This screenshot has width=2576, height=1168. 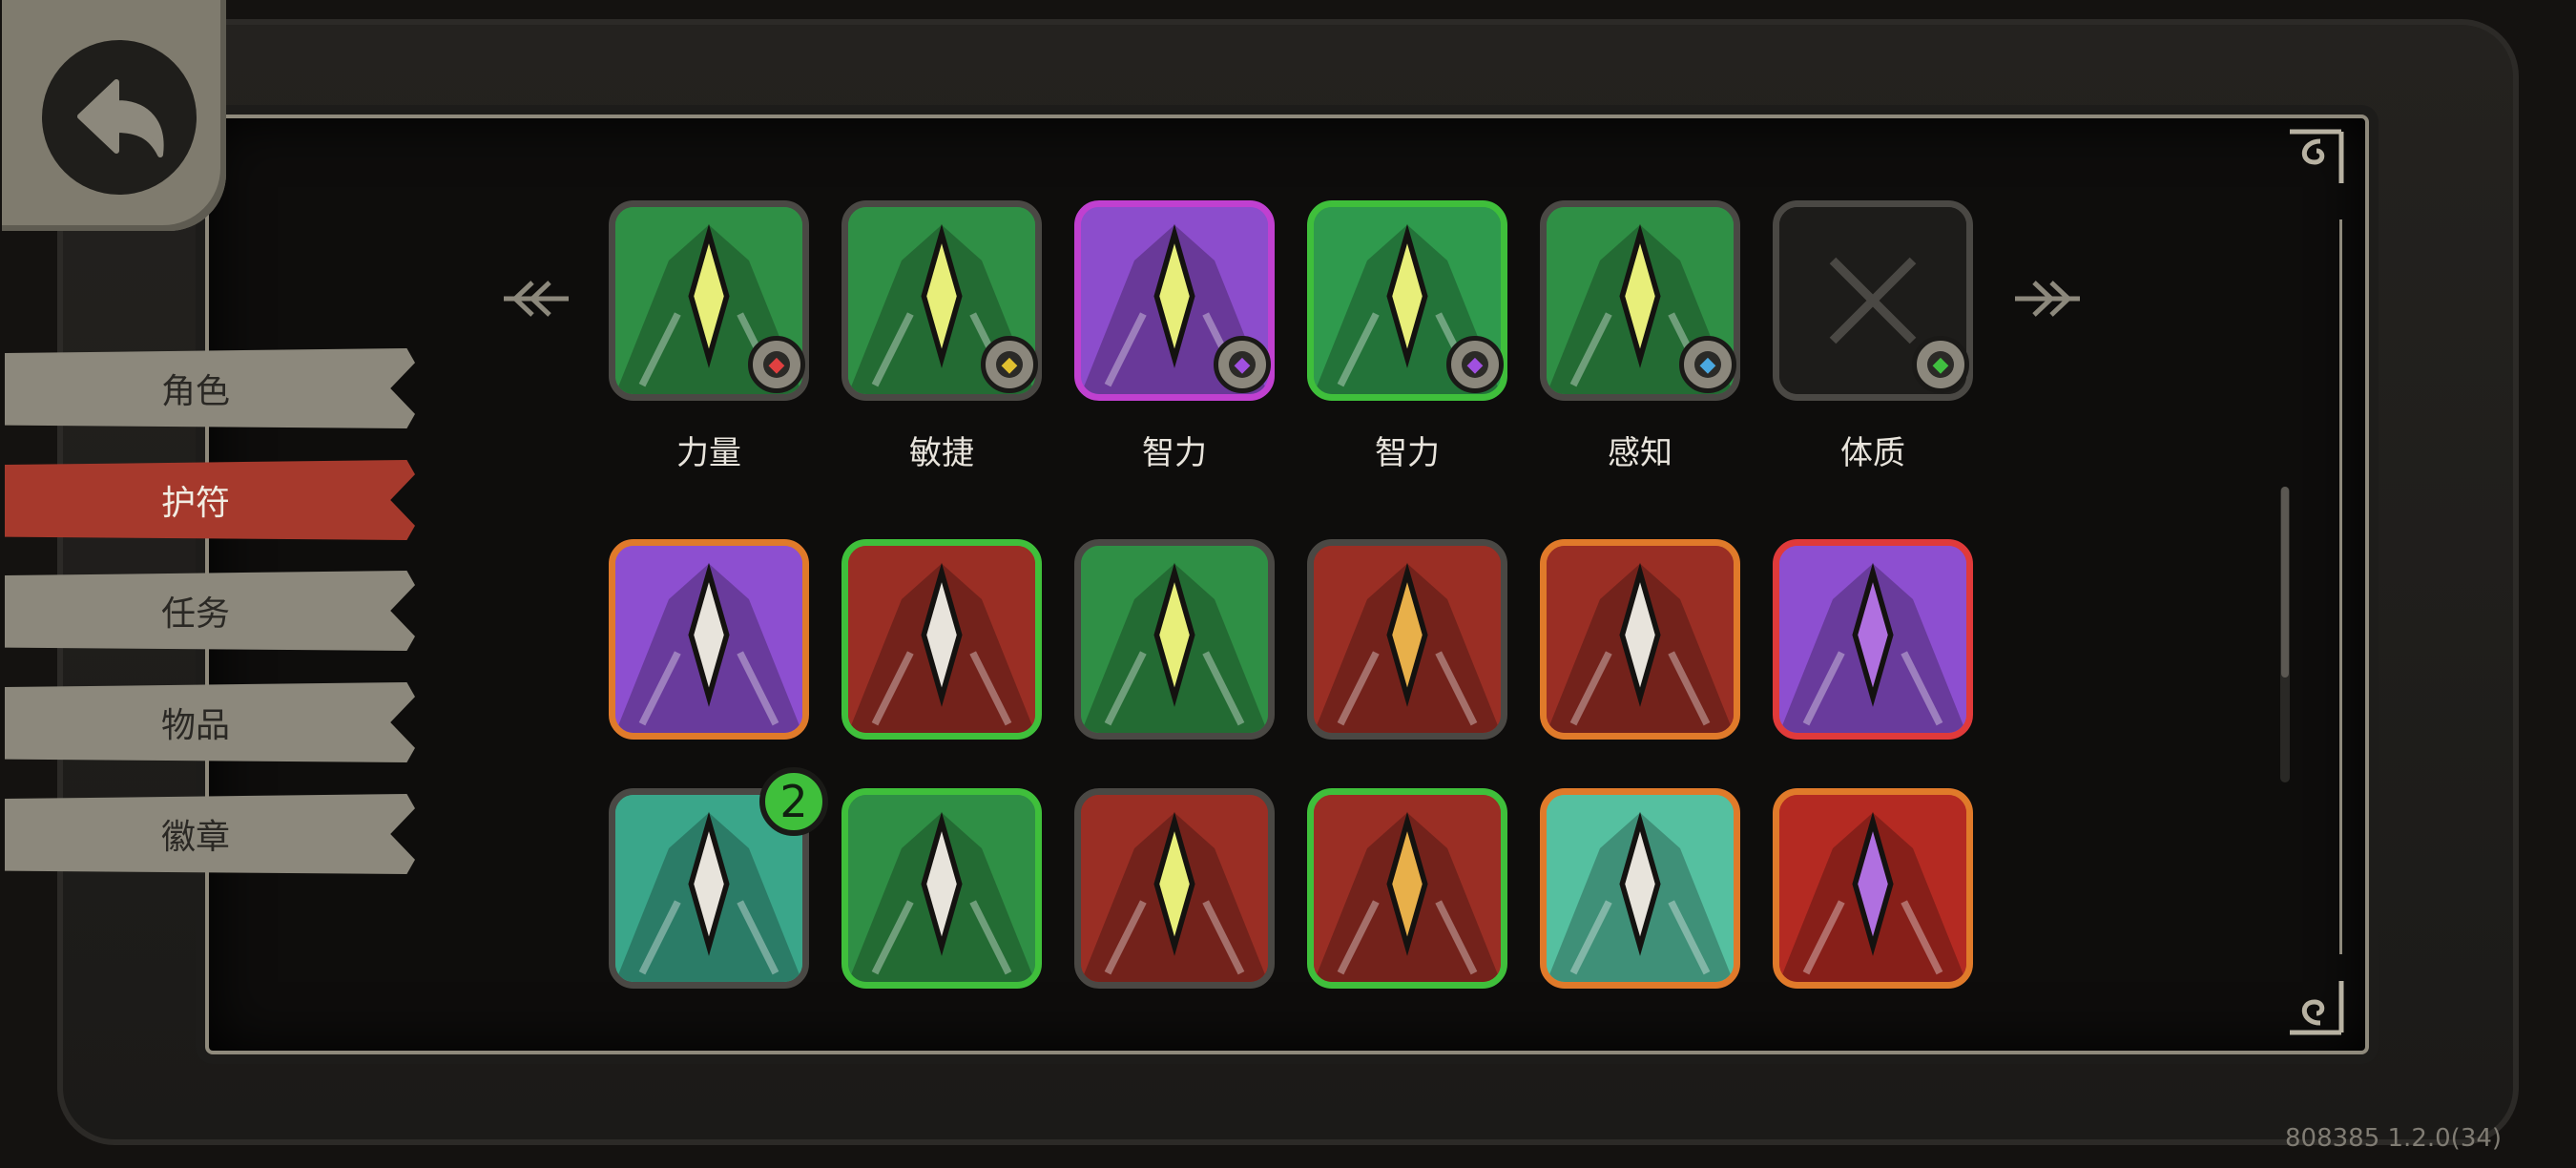 What do you see at coordinates (1873, 888) in the screenshot?
I see `fang-charm-icon` at bounding box center [1873, 888].